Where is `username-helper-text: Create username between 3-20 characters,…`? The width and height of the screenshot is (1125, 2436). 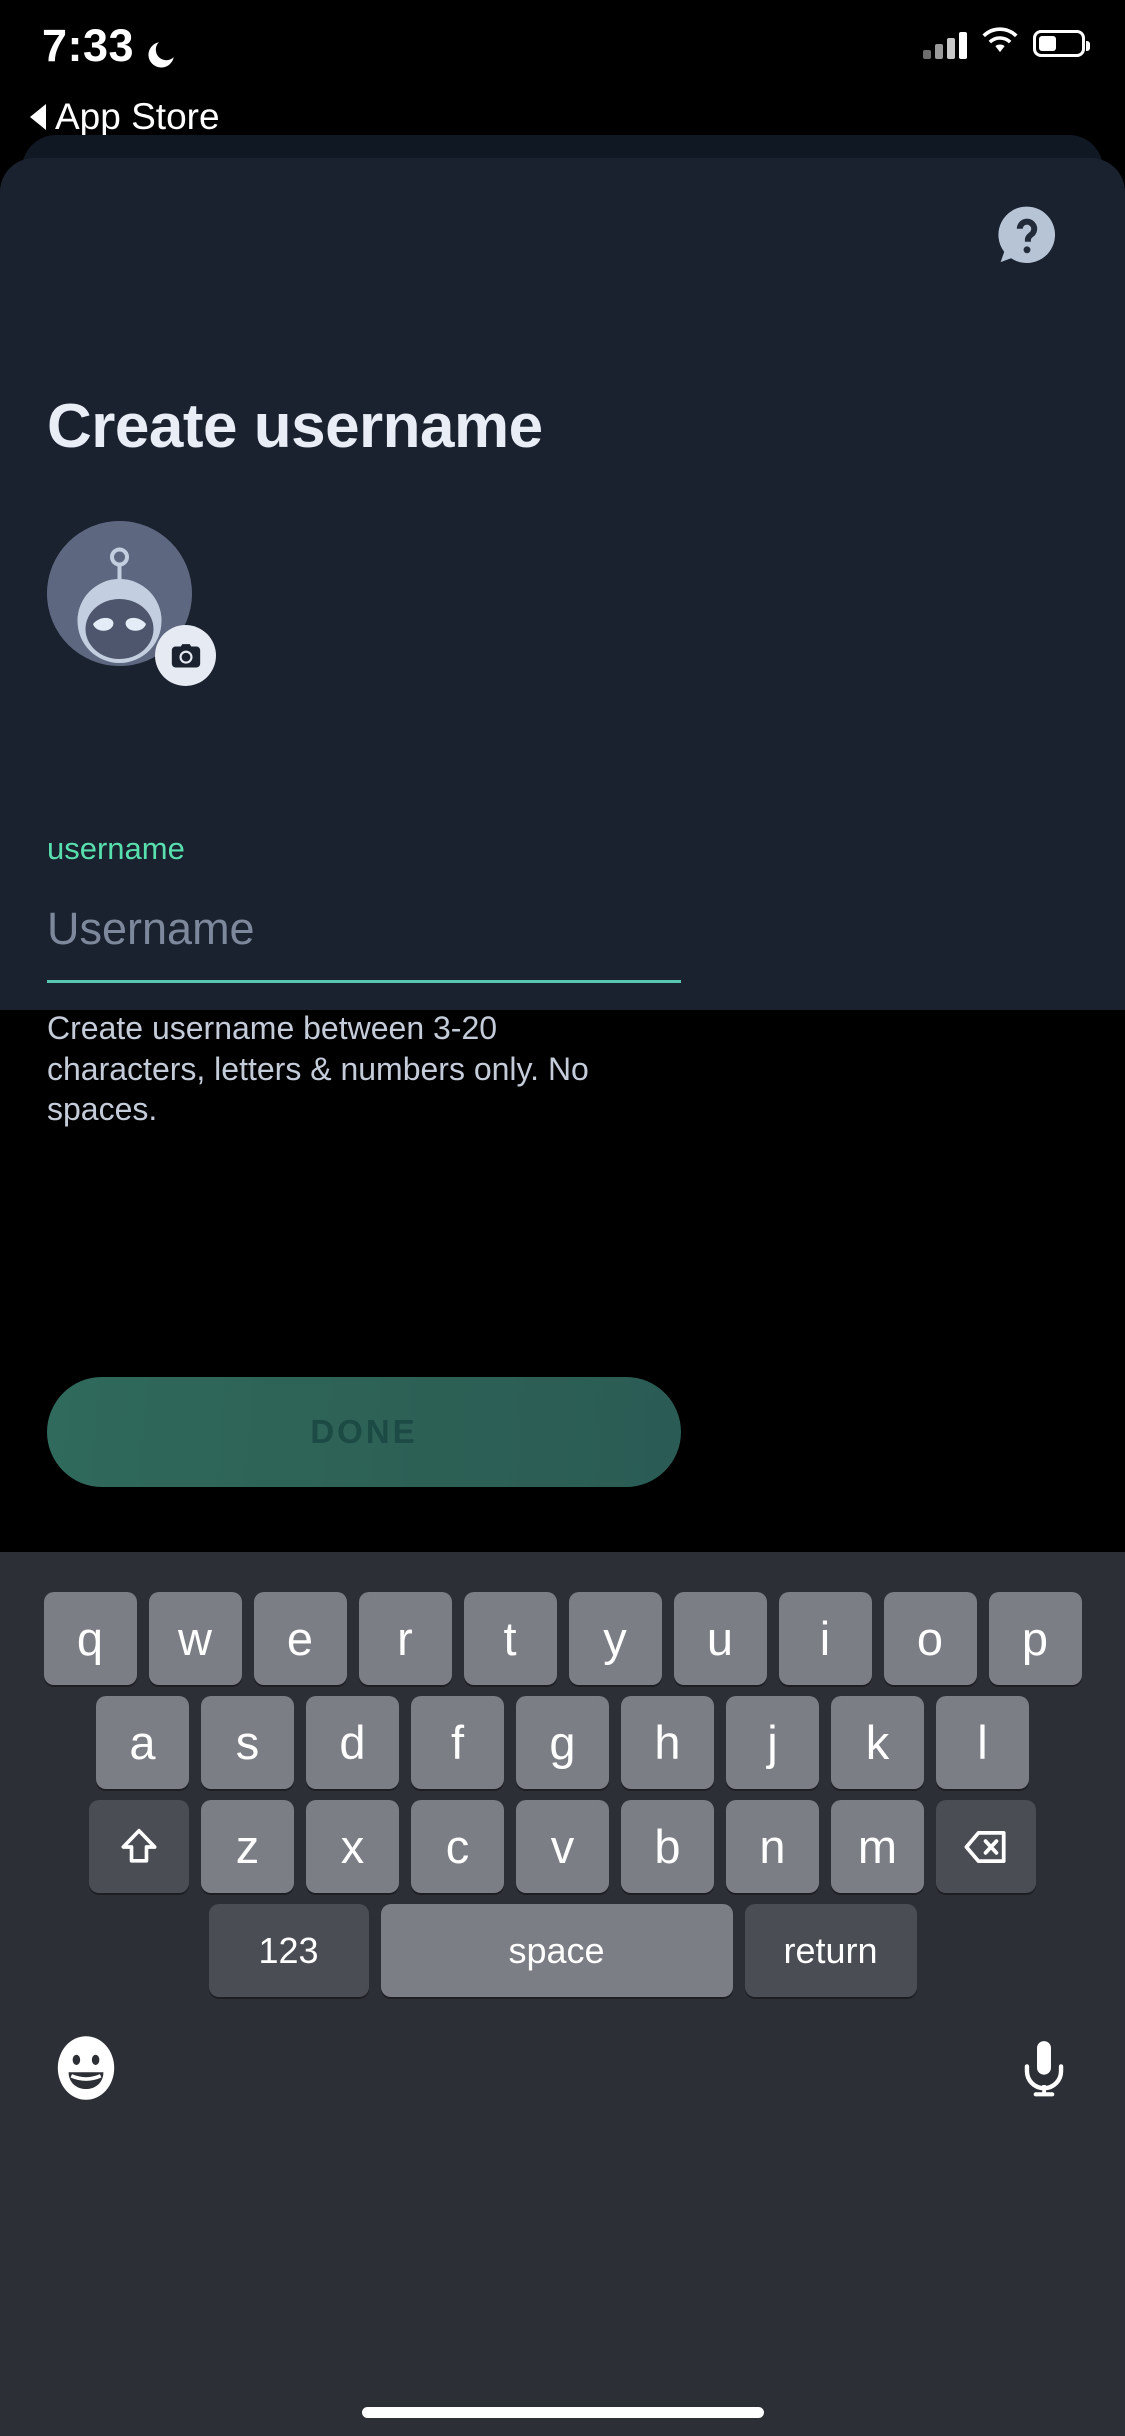 username-helper-text: Create username between 3-20 characters,… is located at coordinates (318, 1069).